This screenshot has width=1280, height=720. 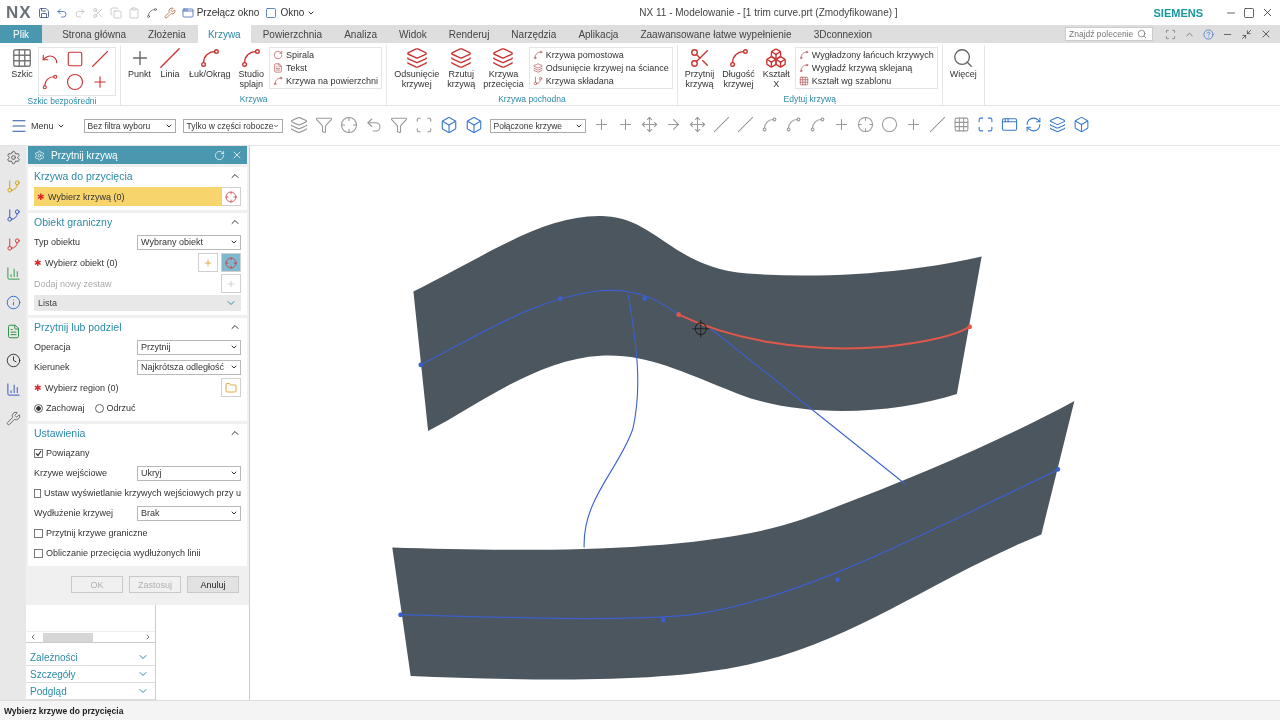 I want to click on restore-icon, so click(x=1246, y=34).